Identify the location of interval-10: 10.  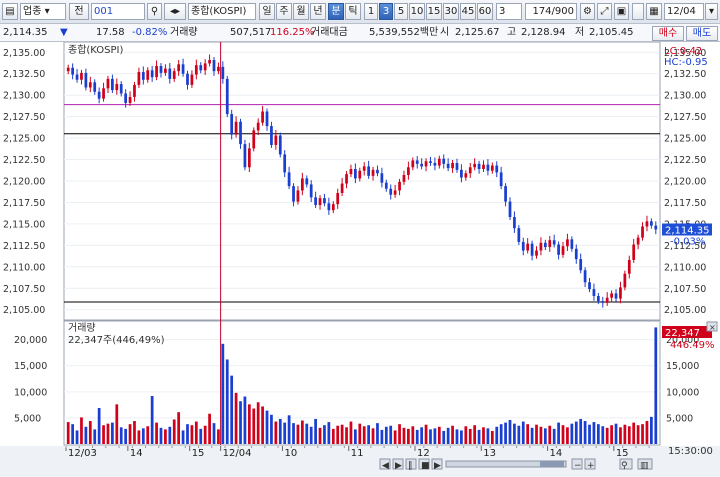
(417, 11).